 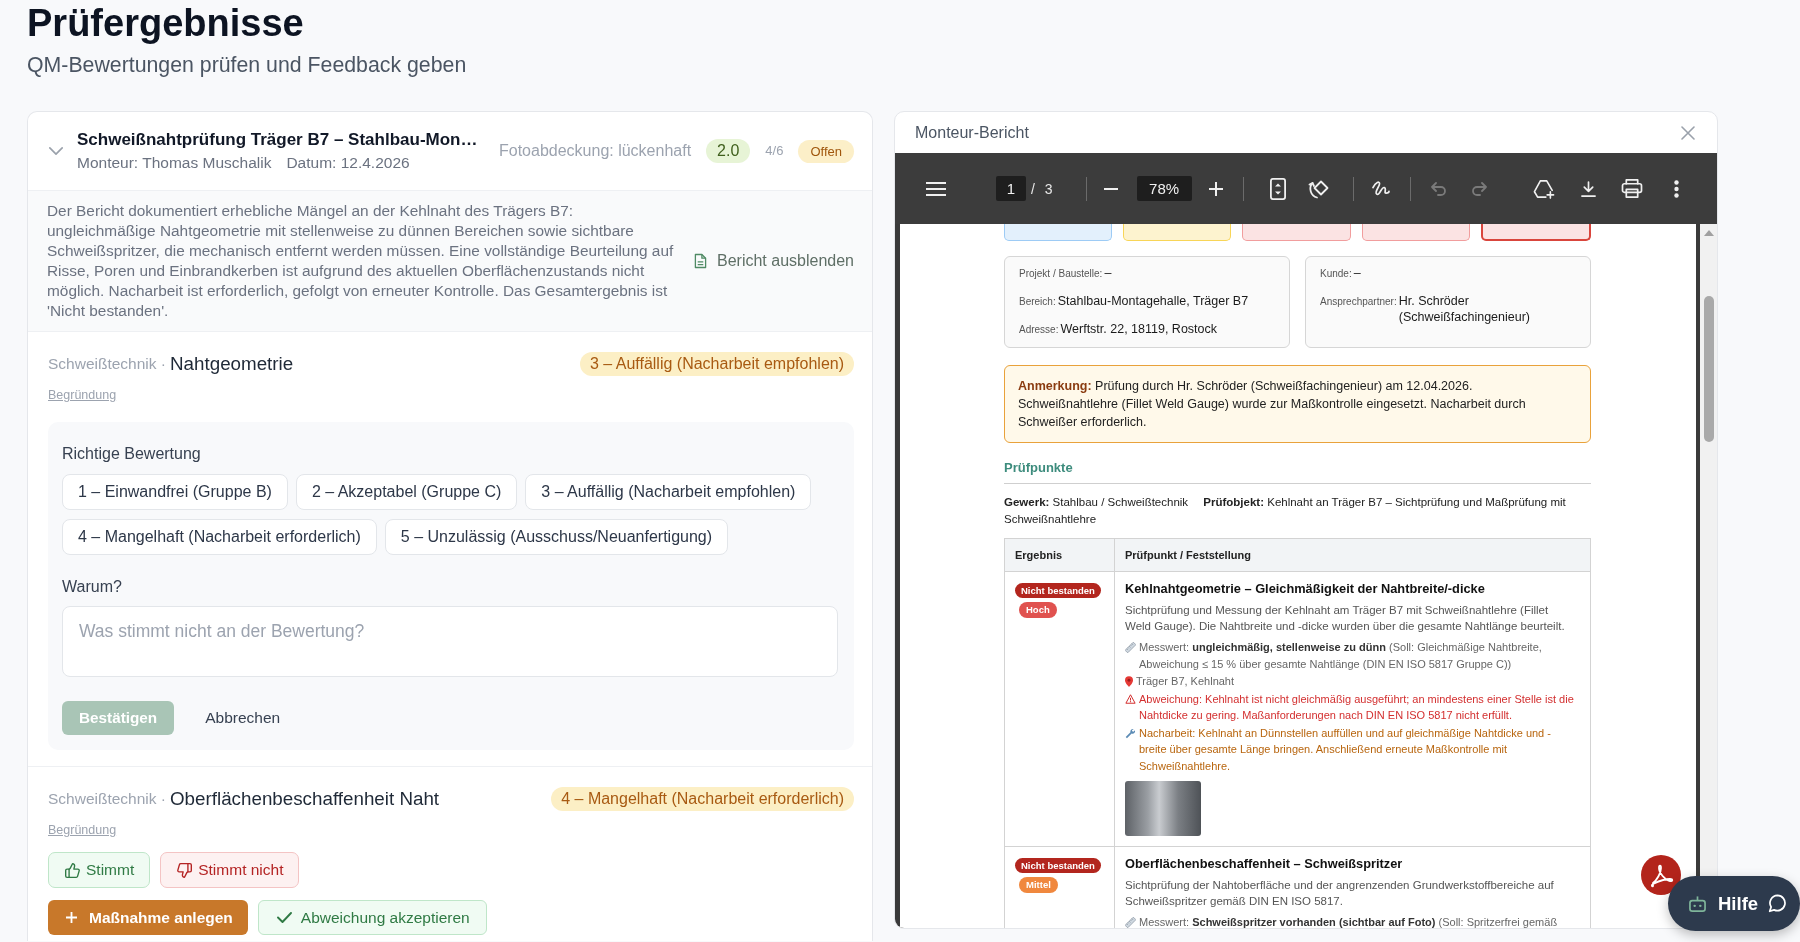 What do you see at coordinates (1341, 656) in the screenshot?
I see `finding-text: Messwert: ungleichmäßig, stellenweise zu dünn (Soll: Gleichmäßige Nahtbreite, Abweichung ≤ 15 % über gesamte Nahtlänge (DIN EN ISO 5817 Gruppe C))` at bounding box center [1341, 656].